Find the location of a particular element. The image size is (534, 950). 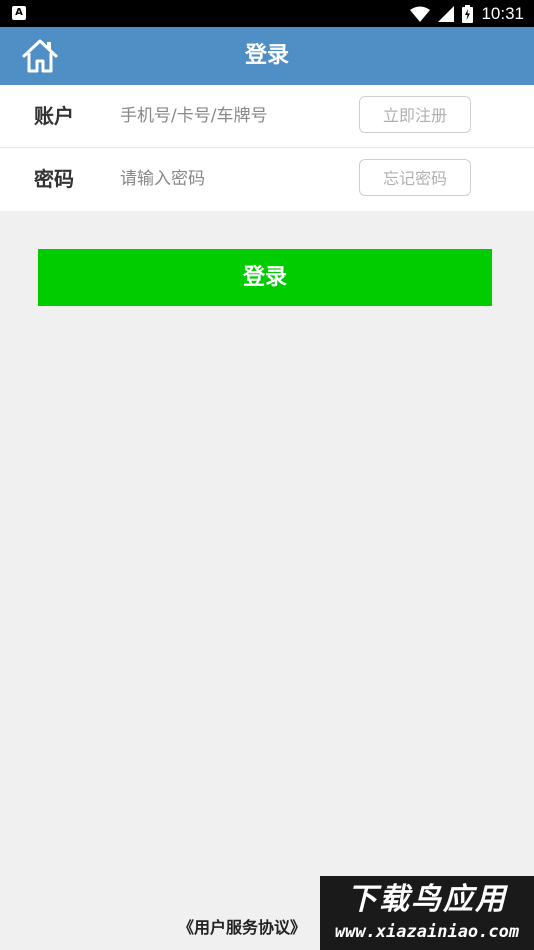

password-row: 密码 忘记密码 is located at coordinates (267, 179).